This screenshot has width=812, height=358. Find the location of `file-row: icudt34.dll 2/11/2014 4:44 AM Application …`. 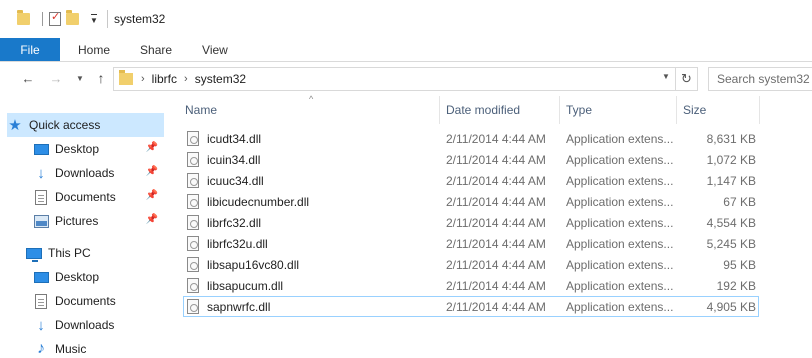

file-row: icudt34.dll 2/11/2014 4:44 AM Application … is located at coordinates (471, 138).